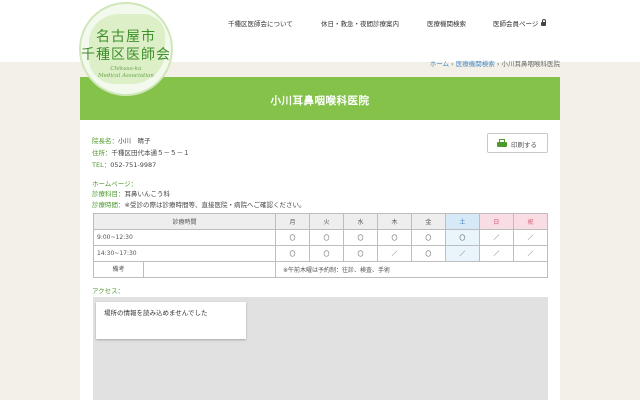  What do you see at coordinates (394, 221) in the screenshot?
I see `header-day-thu: 木` at bounding box center [394, 221].